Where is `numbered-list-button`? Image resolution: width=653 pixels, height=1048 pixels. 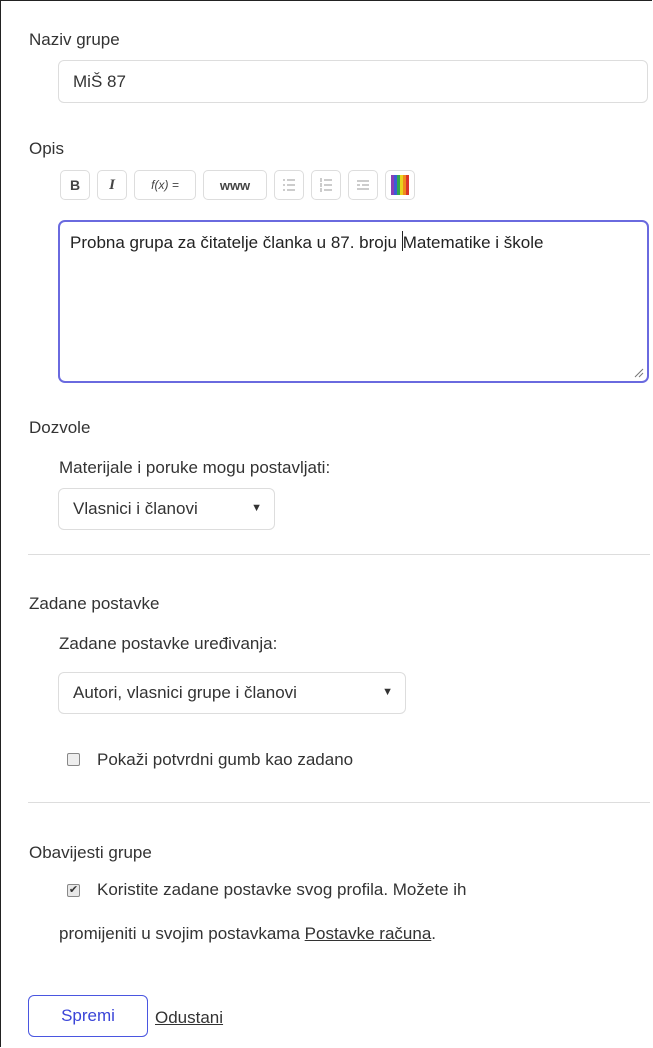 numbered-list-button is located at coordinates (326, 185).